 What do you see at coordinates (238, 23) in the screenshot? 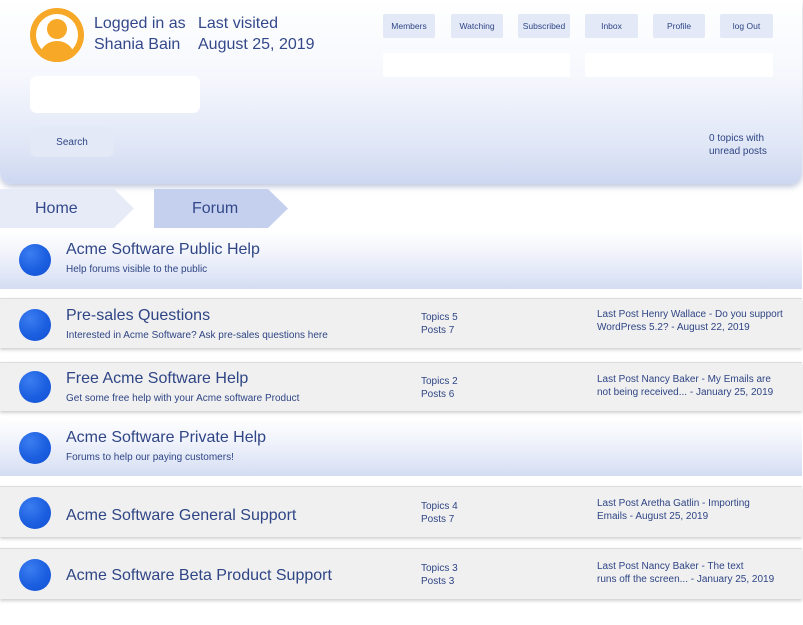
I see `last-visited-label: Last visited` at bounding box center [238, 23].